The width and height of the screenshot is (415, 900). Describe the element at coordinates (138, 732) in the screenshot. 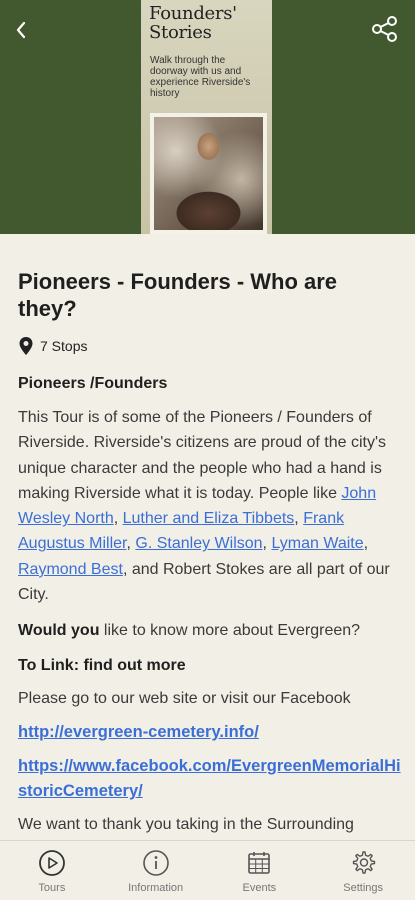

I see `website-link: http://evergreen-cemetery.info/` at that location.